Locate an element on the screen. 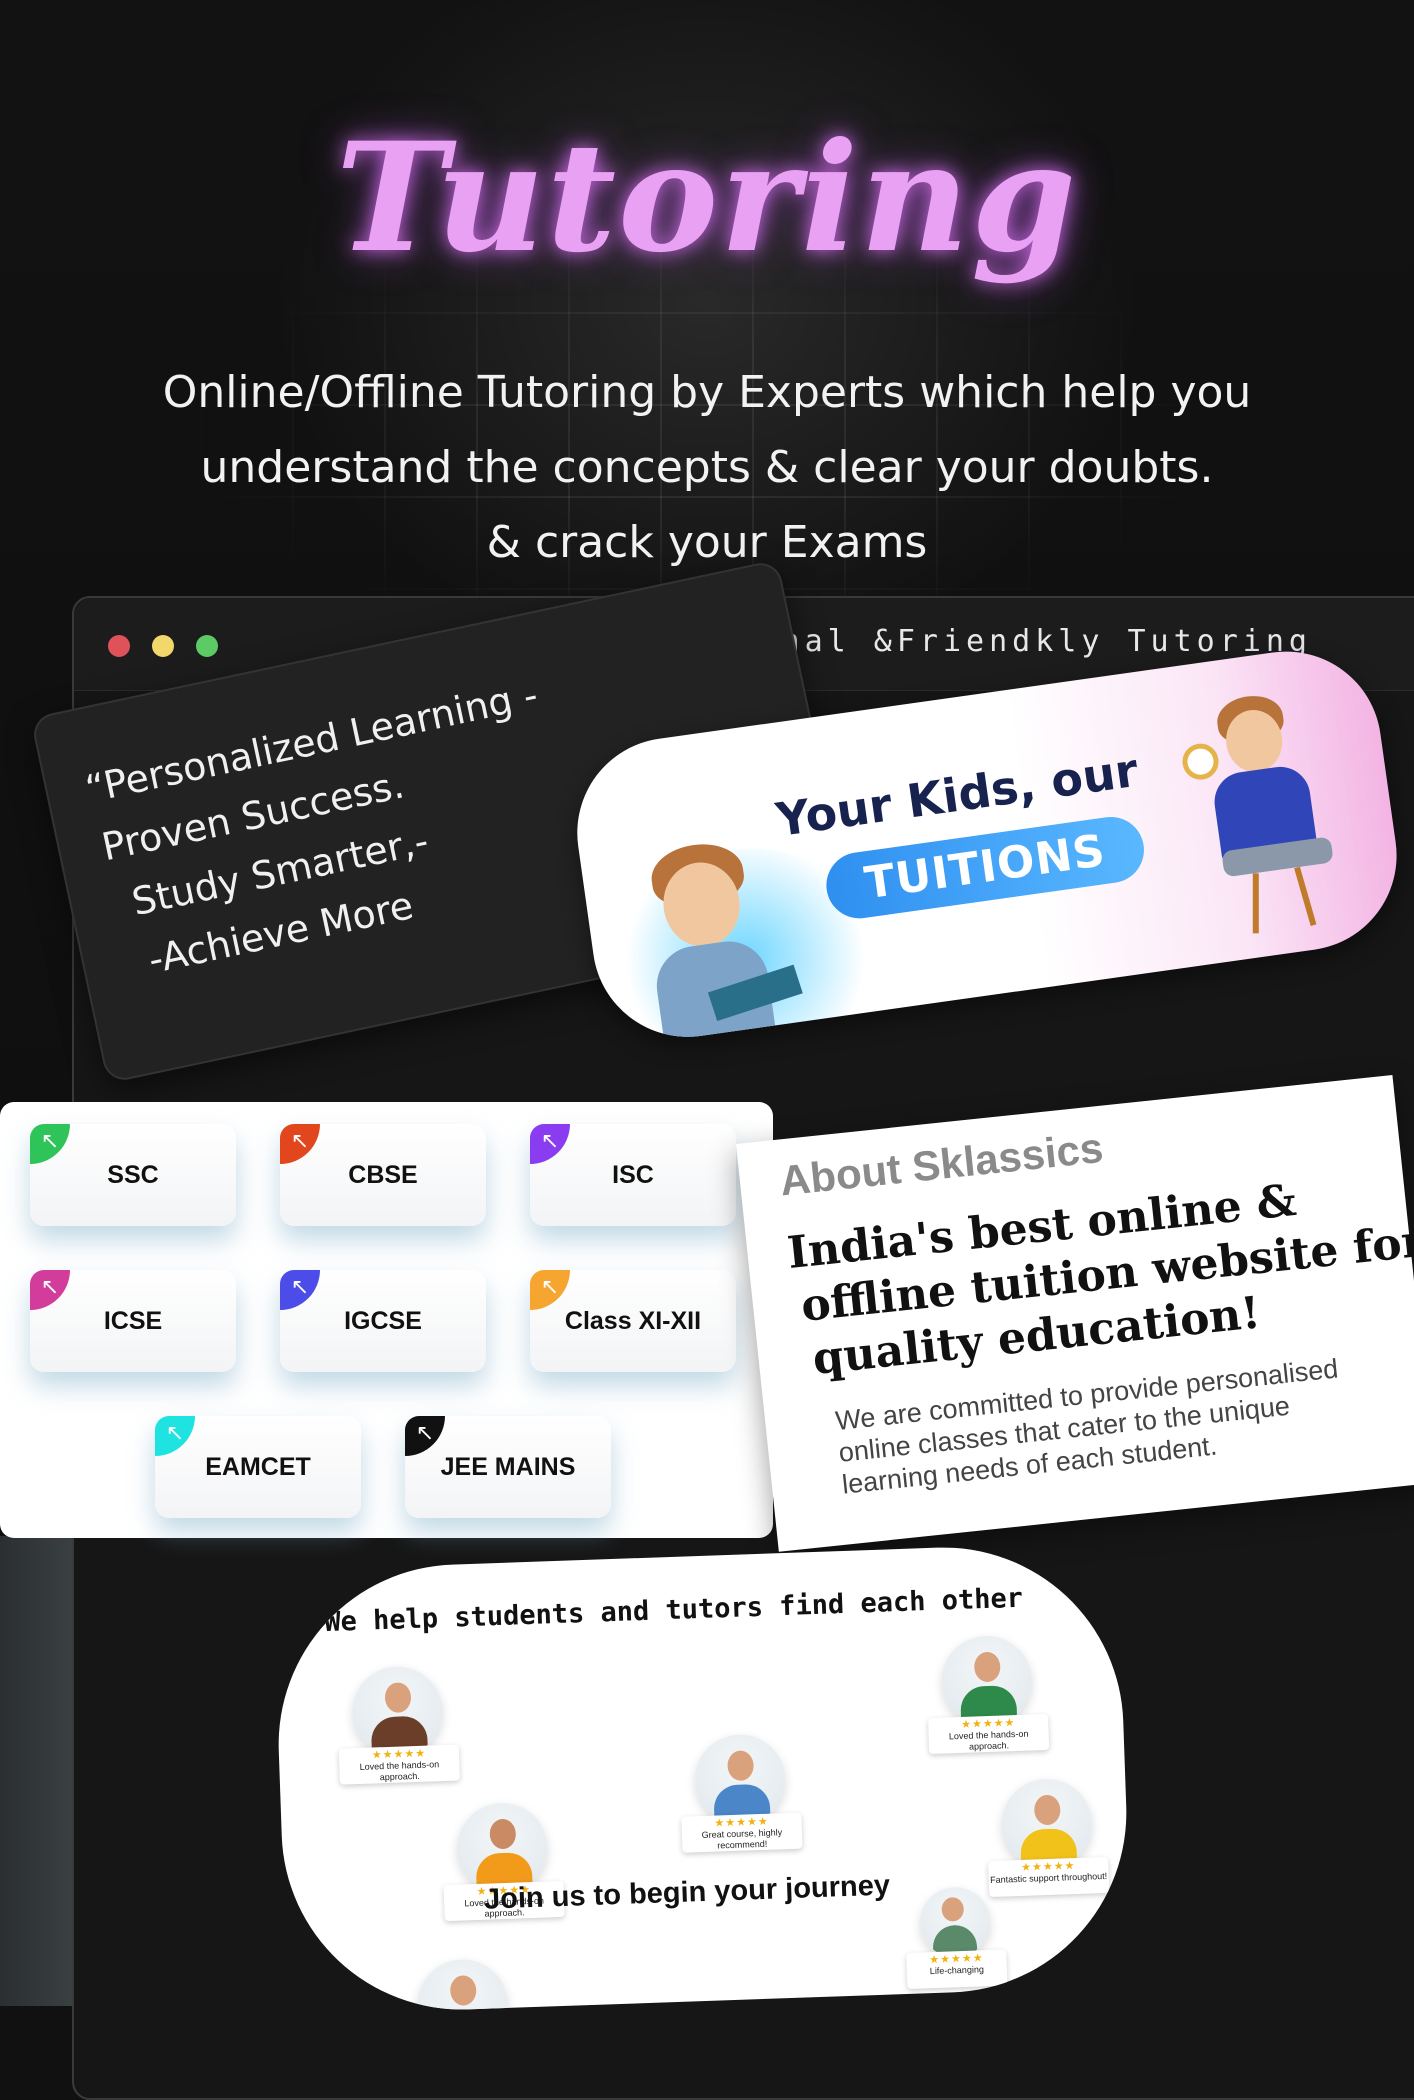  testimonial-person: ★★★★★ Great course, highly recommend! is located at coordinates (741, 1793).